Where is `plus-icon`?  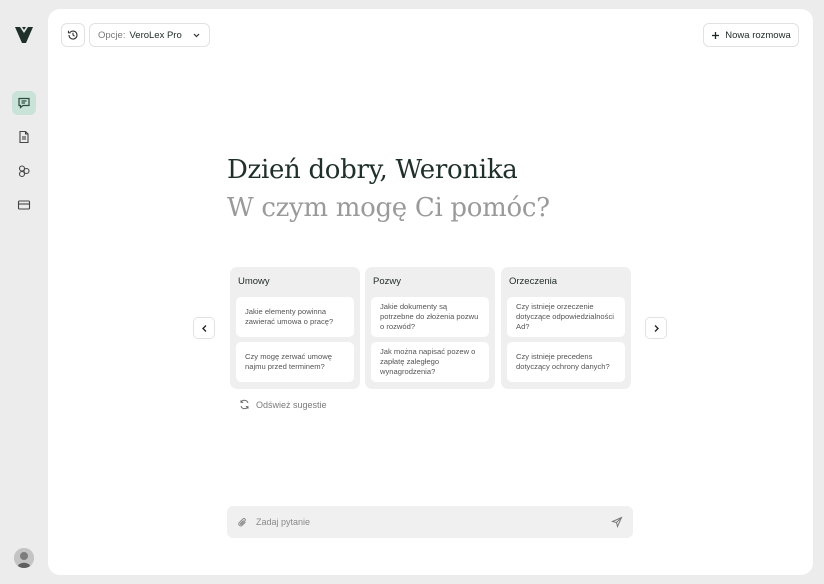 plus-icon is located at coordinates (716, 35).